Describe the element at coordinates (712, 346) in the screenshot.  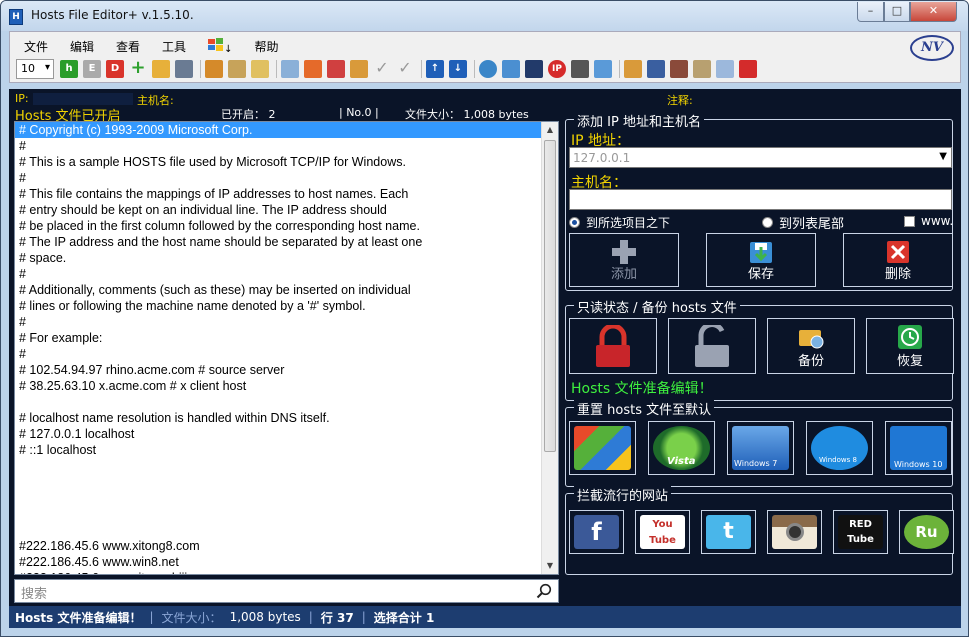
I see `unlock-button` at that location.